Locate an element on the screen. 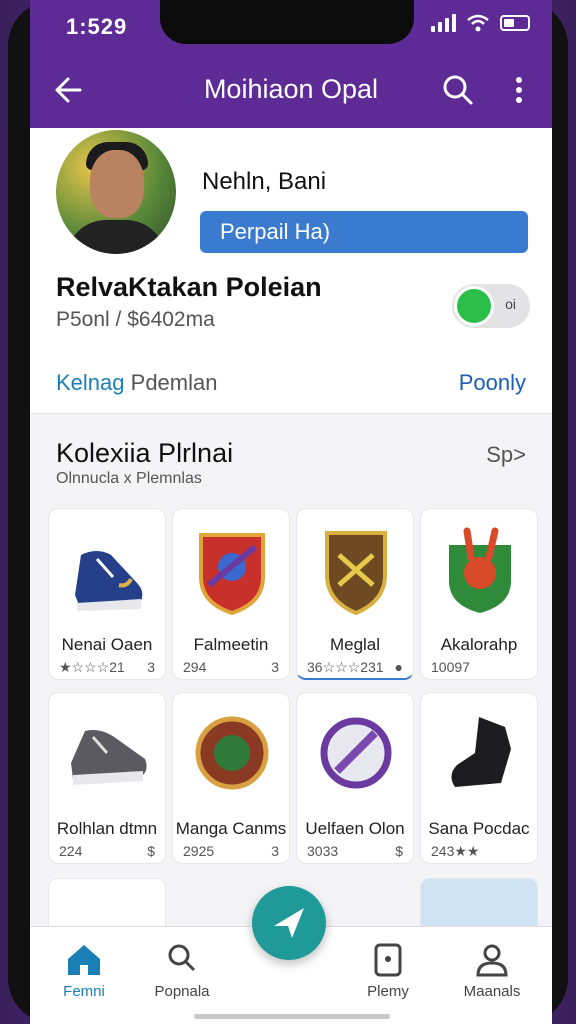 Image resolution: width=576 pixels, height=1024 pixels. link-primary: Kelnag Pdemlan is located at coordinates (136, 383).